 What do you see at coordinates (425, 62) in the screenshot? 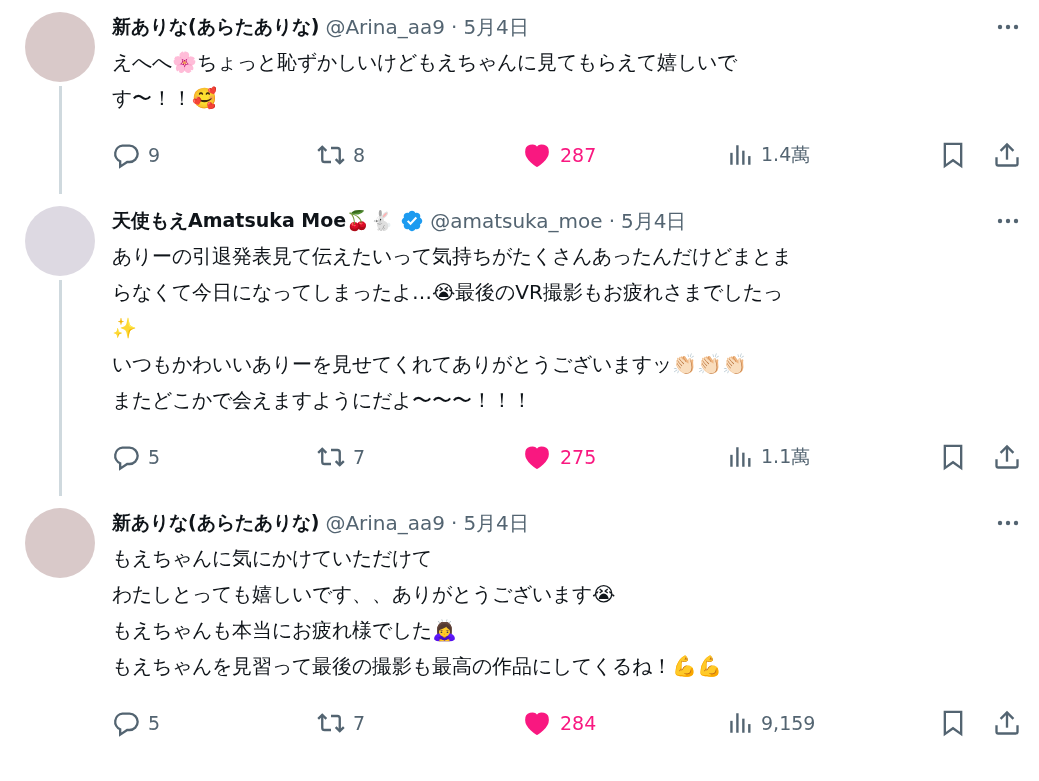
I see `post-text-line: えへへ🌸ちょっと恥ずかしいけどもえちゃんに見てもらえて嬉しいで` at bounding box center [425, 62].